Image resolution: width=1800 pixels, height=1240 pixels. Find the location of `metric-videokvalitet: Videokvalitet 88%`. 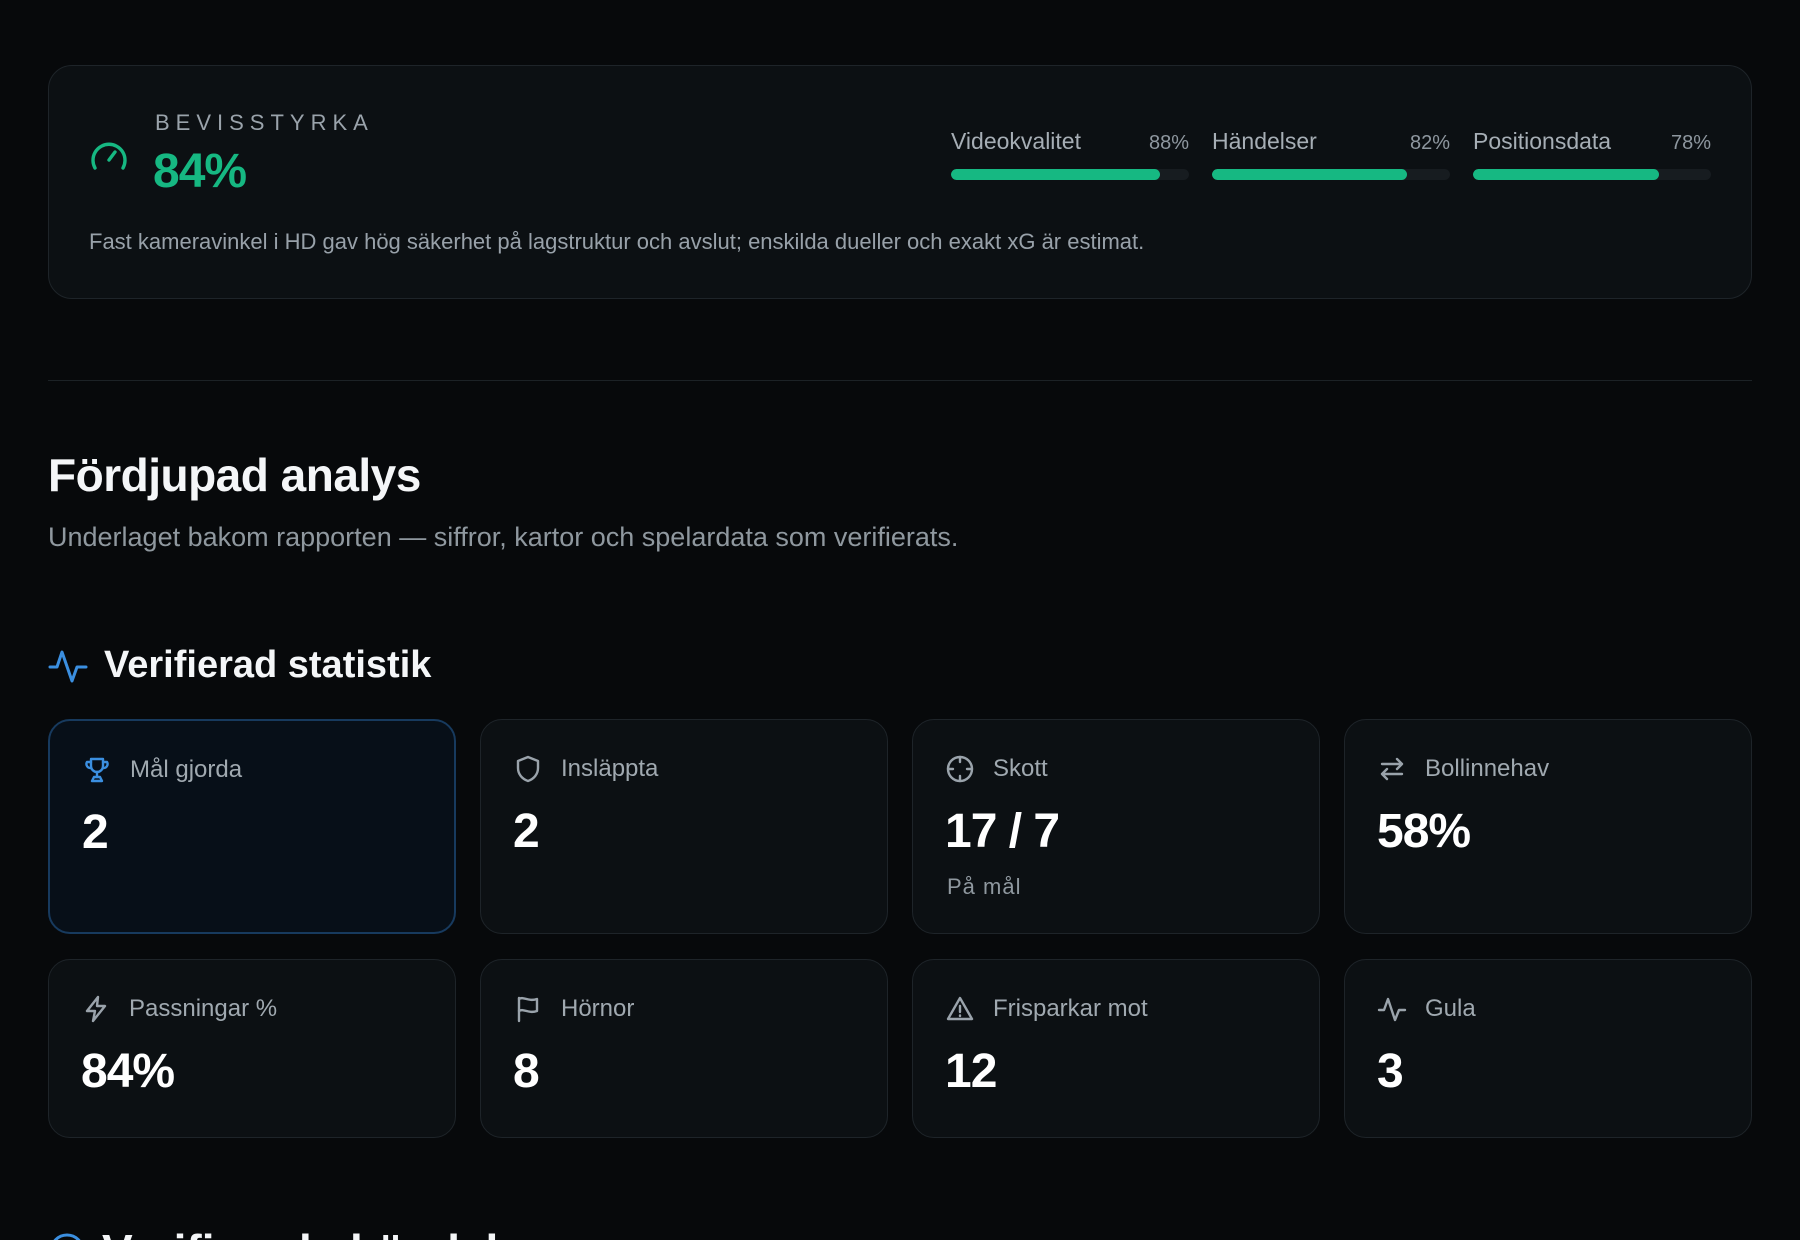

metric-videokvalitet: Videokvalitet 88% is located at coordinates (1070, 154).